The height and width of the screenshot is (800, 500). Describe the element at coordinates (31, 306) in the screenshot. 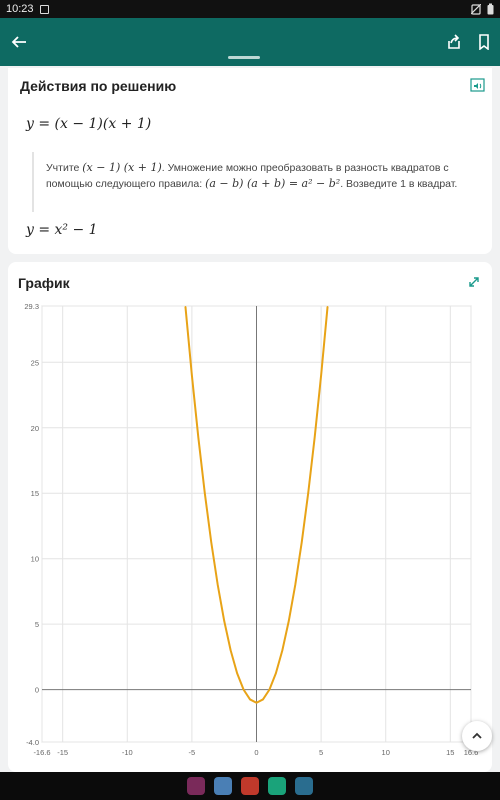

I see `y-tick-label: 29.3` at that location.